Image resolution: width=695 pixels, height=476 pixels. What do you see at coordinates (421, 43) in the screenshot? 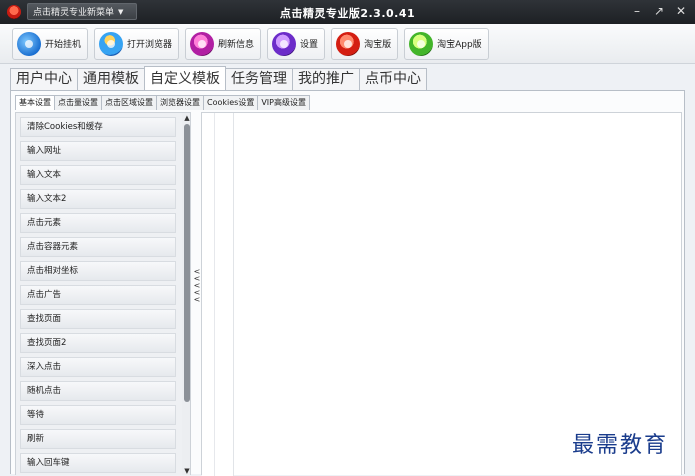
I see `taobao-app-icon` at bounding box center [421, 43].